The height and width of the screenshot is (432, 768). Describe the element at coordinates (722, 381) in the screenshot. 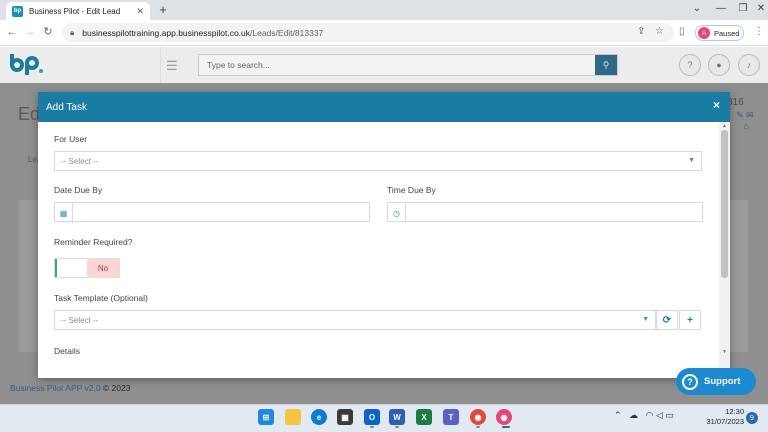

I see `support-label: Support` at that location.